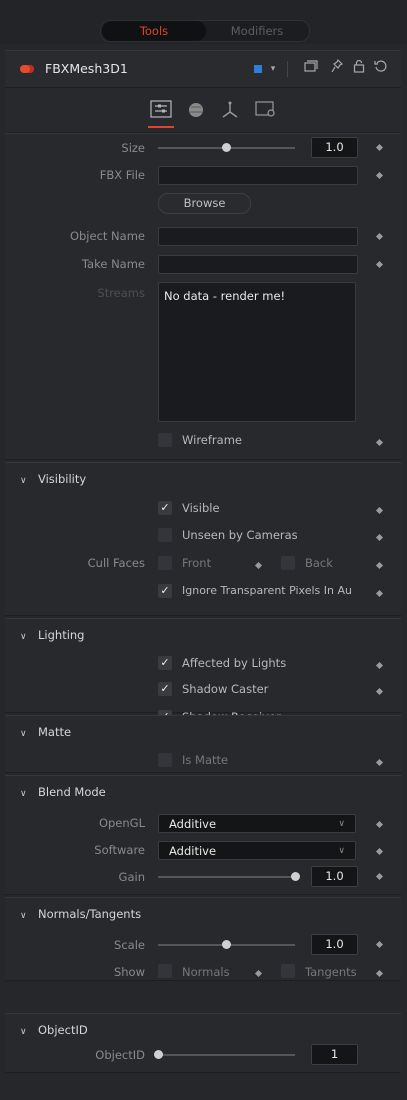 The width and height of the screenshot is (407, 1100). What do you see at coordinates (257, 823) in the screenshot?
I see `opengl-dropdown: Additive ∨` at bounding box center [257, 823].